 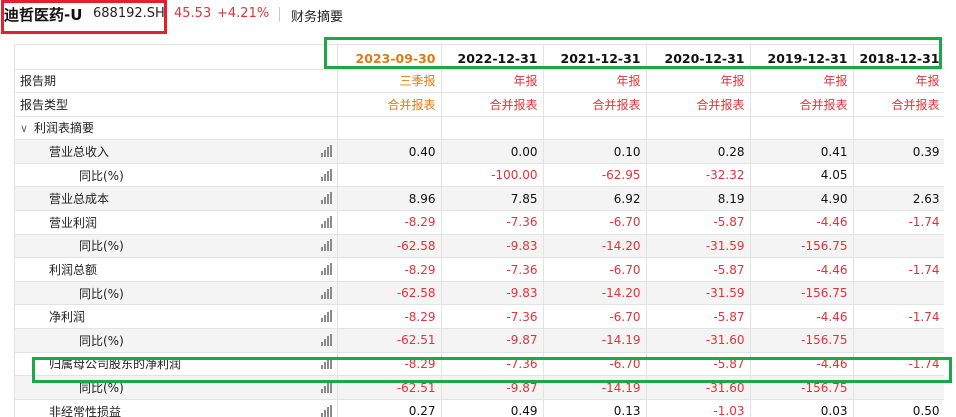 I want to click on table-cell: -62.51, so click(x=389, y=340).